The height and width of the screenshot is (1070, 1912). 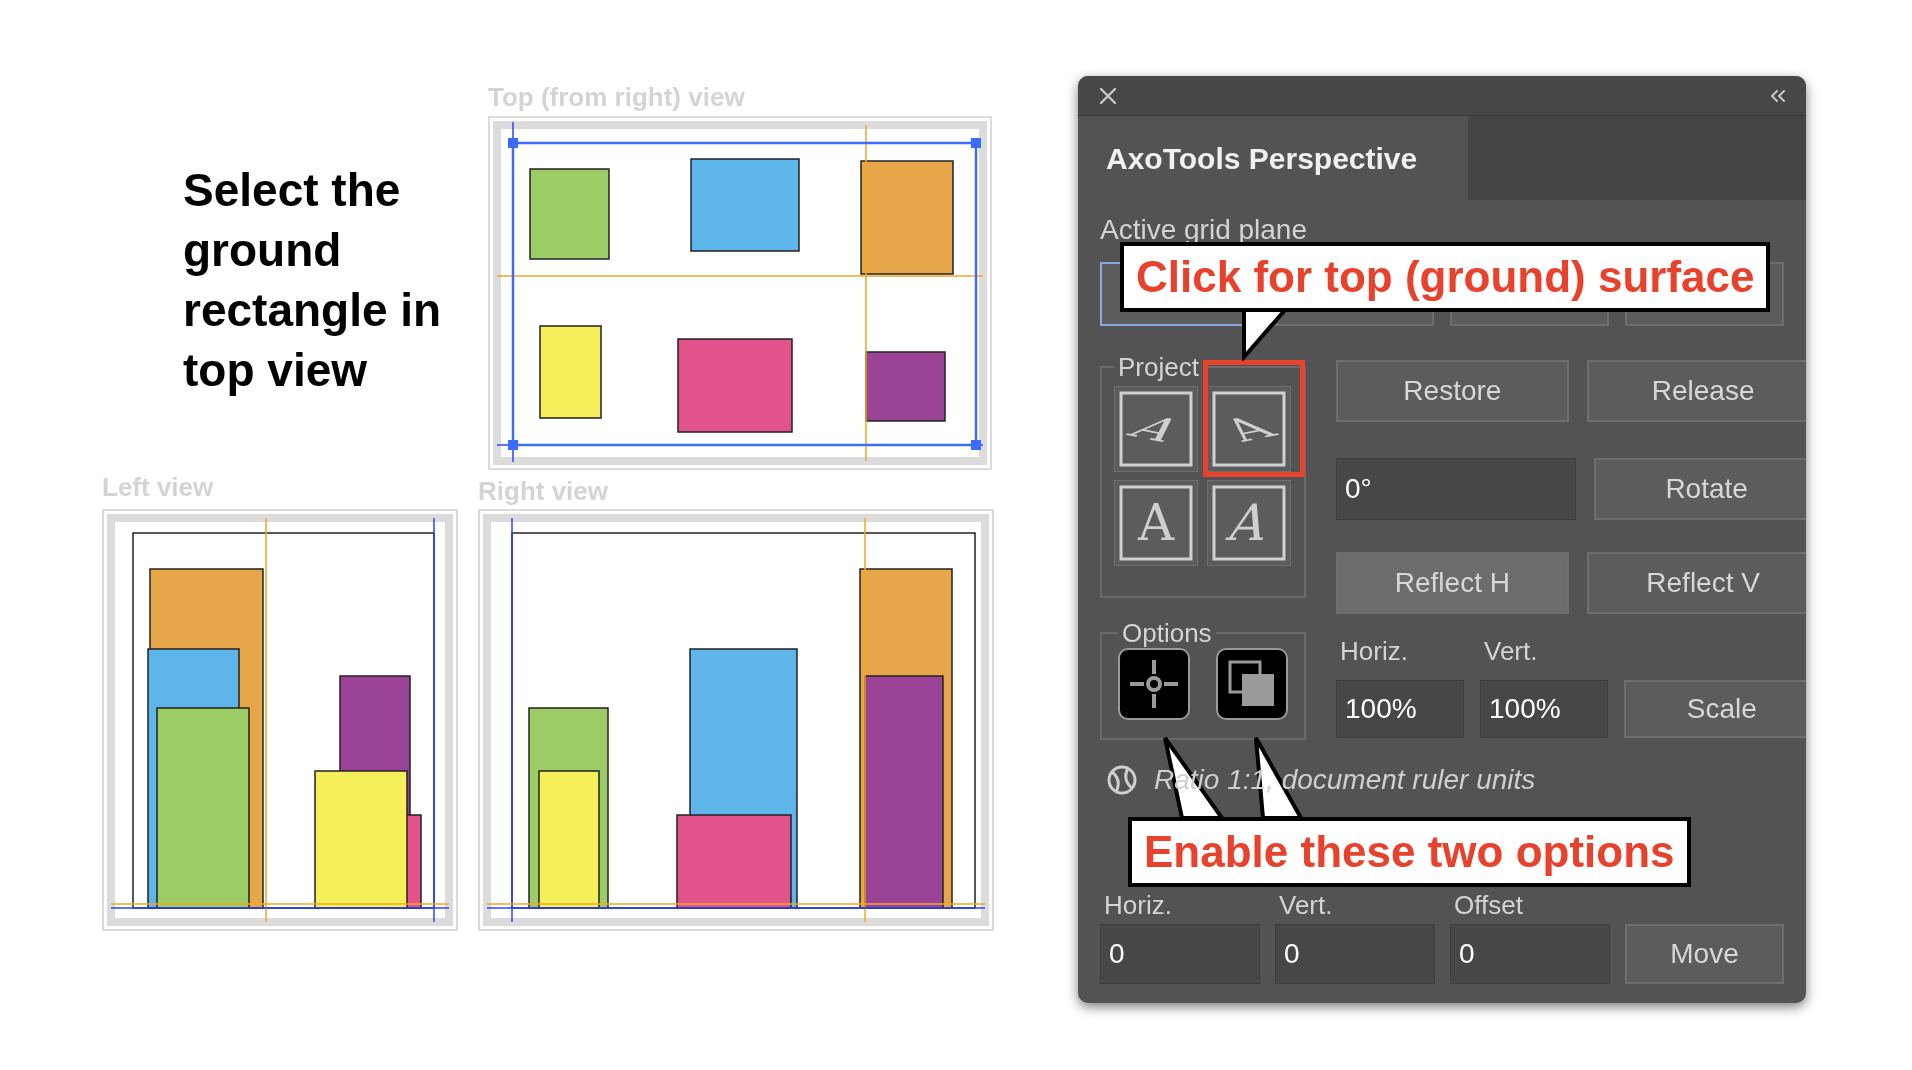 I want to click on center-point-toggle, so click(x=1154, y=684).